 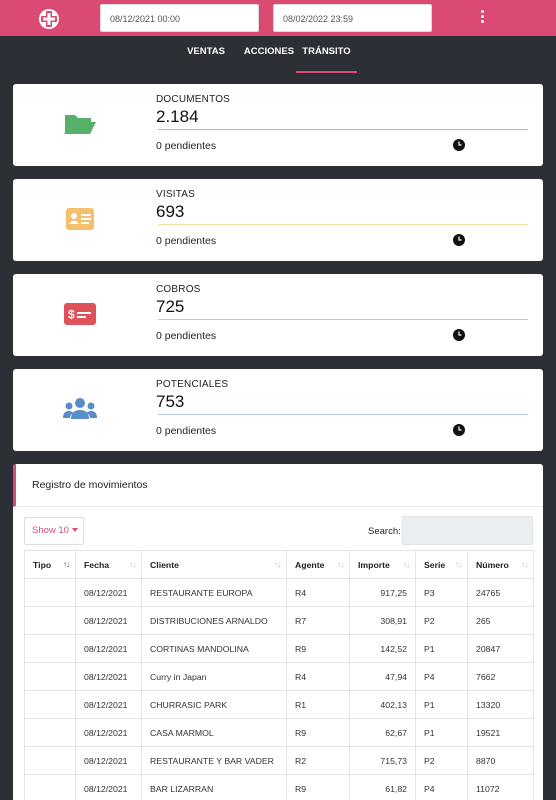 I want to click on date-from-input: 08/12/2021 00:00, so click(x=179, y=18).